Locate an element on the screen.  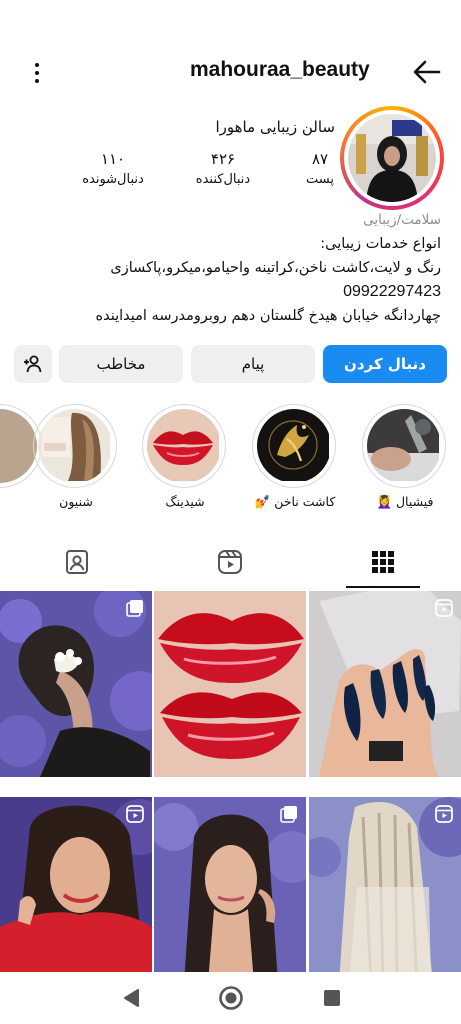
profile-display-name: سالن زیبایی ماهورا is located at coordinates (275, 127).